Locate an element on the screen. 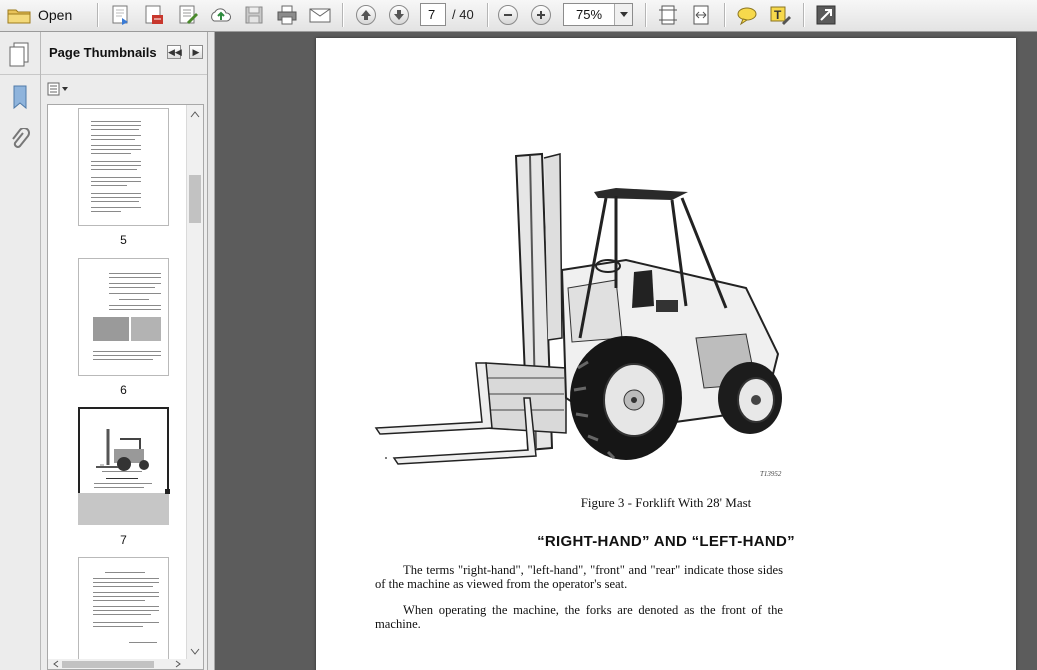 The width and height of the screenshot is (1037, 670). open-button: Open is located at coordinates (45, 15).